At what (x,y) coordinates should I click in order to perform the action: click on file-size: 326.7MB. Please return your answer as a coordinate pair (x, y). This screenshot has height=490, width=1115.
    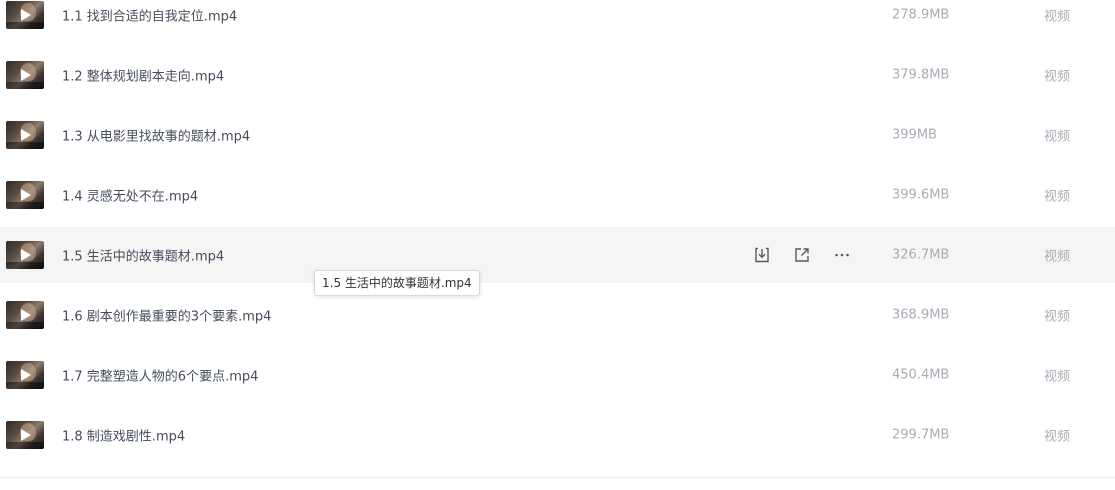
    Looking at the image, I should click on (921, 255).